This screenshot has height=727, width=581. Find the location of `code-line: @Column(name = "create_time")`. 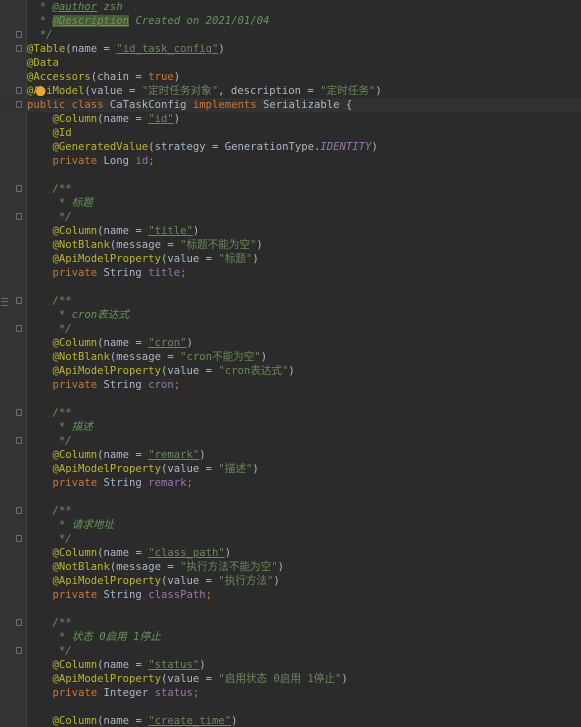

code-line: @Column(name = "create_time") is located at coordinates (290, 720).